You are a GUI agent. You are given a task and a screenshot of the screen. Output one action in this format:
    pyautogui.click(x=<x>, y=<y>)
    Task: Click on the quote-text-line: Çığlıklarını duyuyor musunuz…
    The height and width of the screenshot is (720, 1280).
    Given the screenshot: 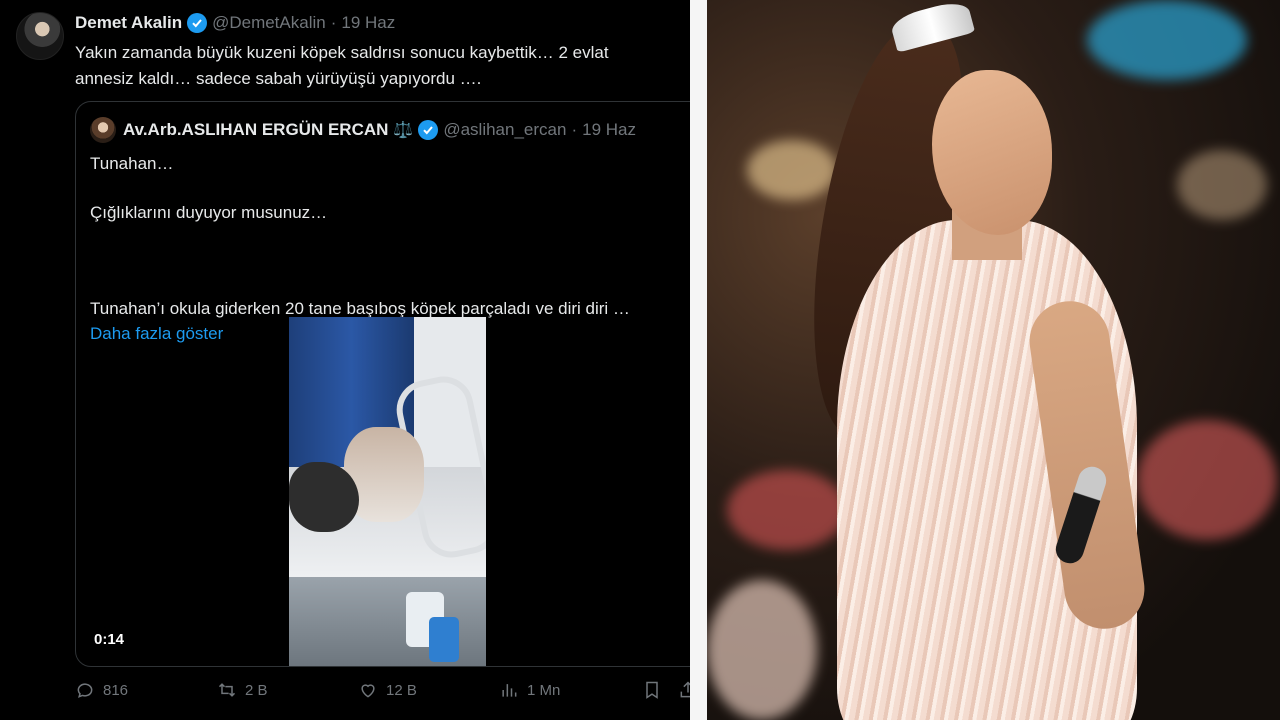 What is the action you would take?
    pyautogui.click(x=209, y=212)
    